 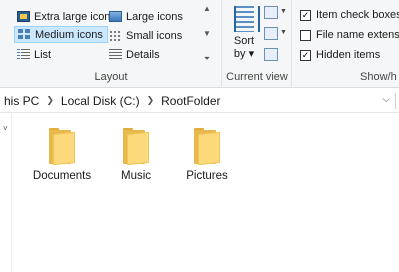 What do you see at coordinates (6, 193) in the screenshot?
I see `navigation-pane: ˅` at bounding box center [6, 193].